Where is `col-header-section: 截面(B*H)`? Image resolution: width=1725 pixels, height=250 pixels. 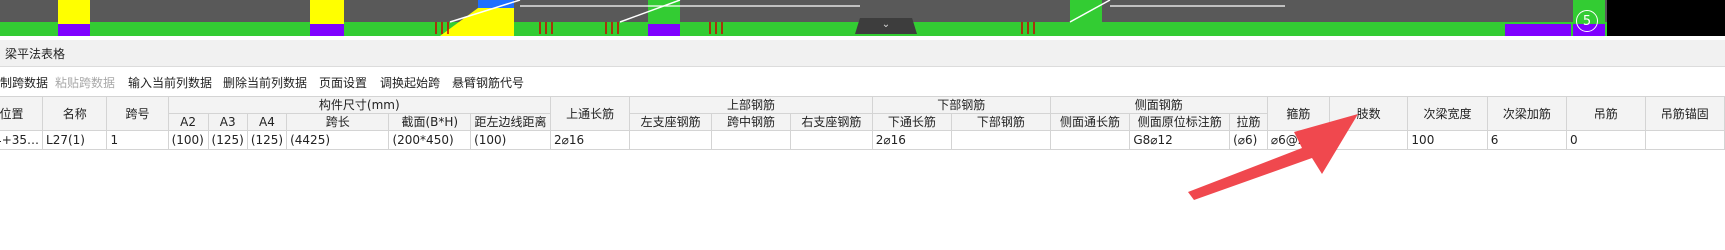
col-header-section: 截面(B*H) is located at coordinates (430, 122).